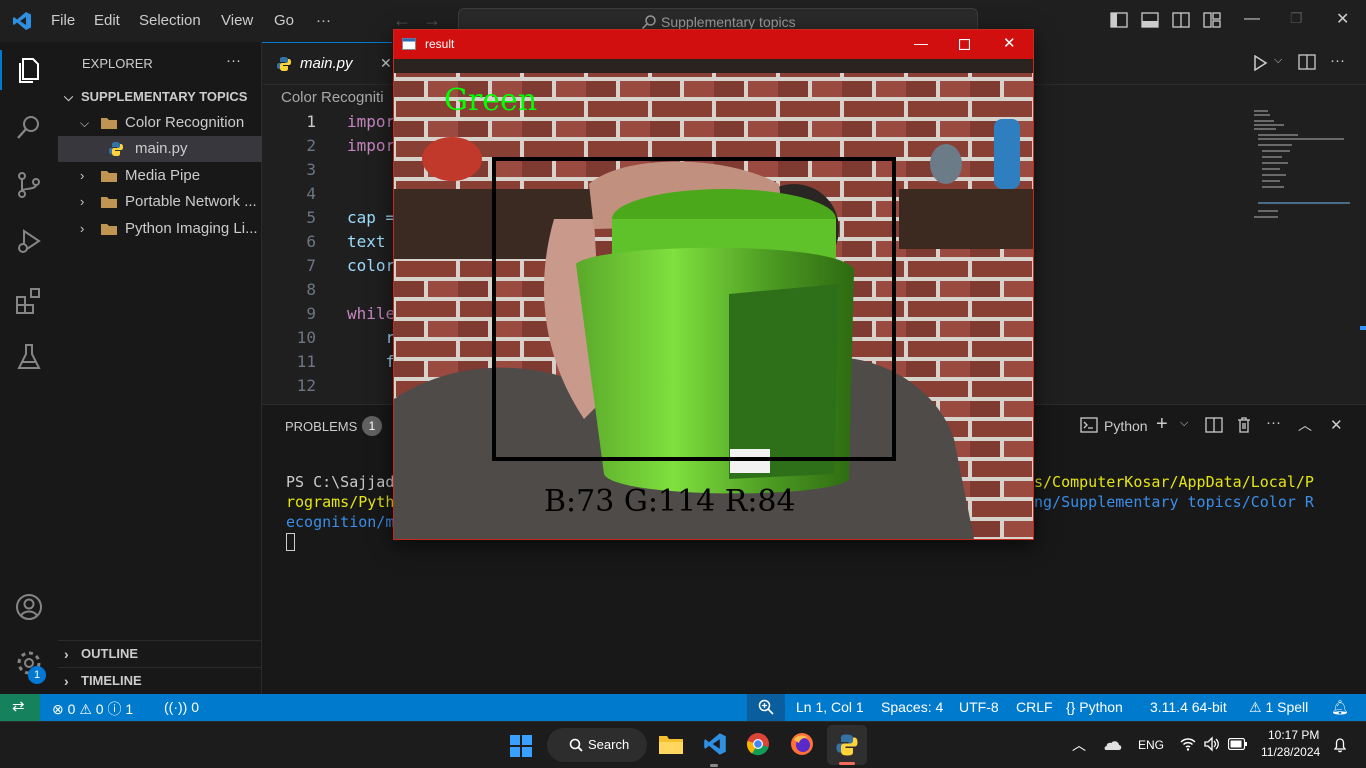  What do you see at coordinates (1151, 745) in the screenshot?
I see `input-language: ENG` at bounding box center [1151, 745].